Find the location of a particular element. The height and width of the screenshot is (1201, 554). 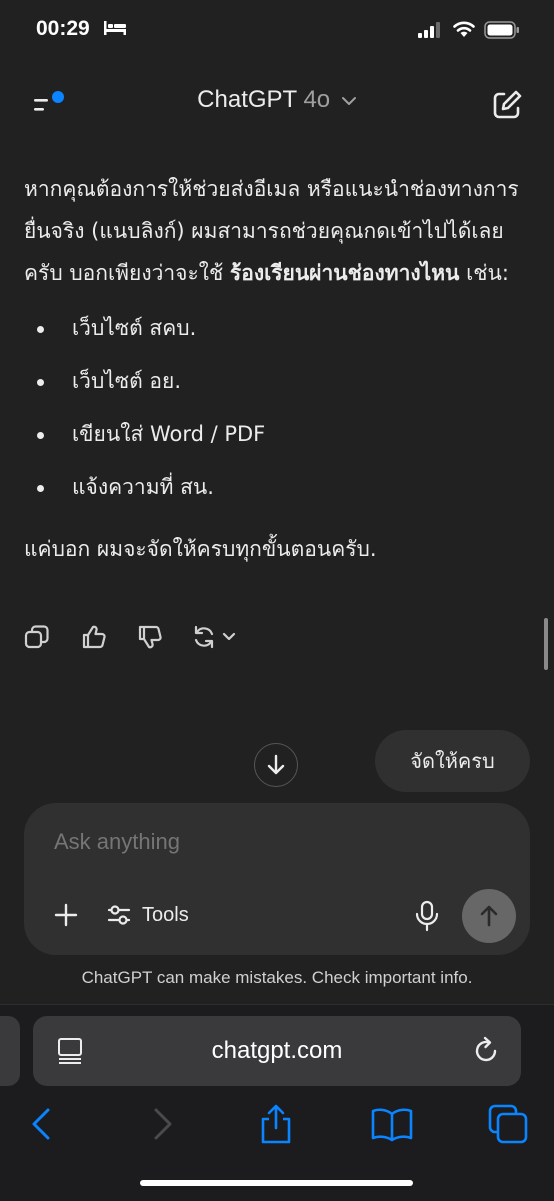

address-bar: chatgpt.com is located at coordinates (277, 1051).